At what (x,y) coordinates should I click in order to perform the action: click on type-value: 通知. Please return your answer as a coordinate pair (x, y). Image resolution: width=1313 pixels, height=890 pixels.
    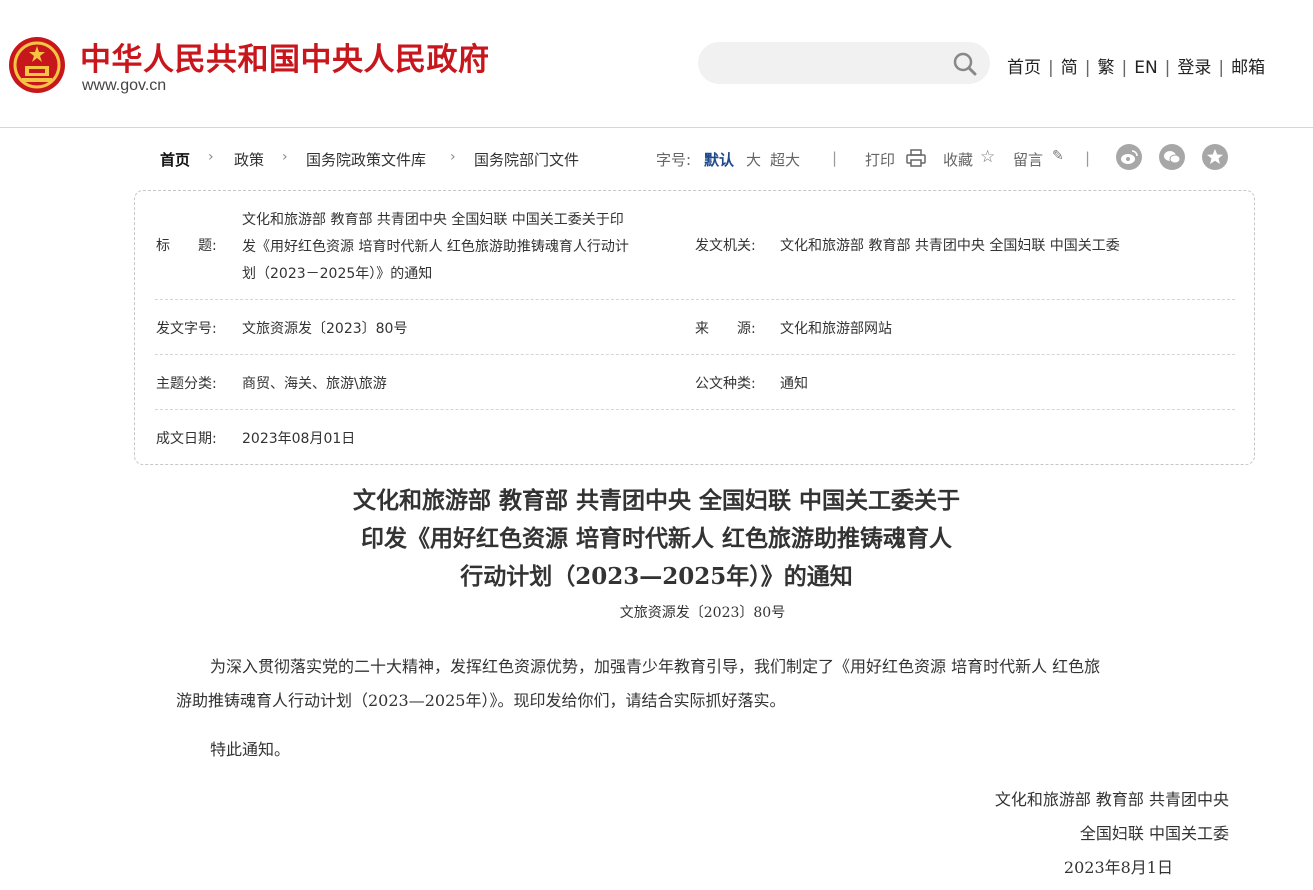
    Looking at the image, I should click on (794, 384).